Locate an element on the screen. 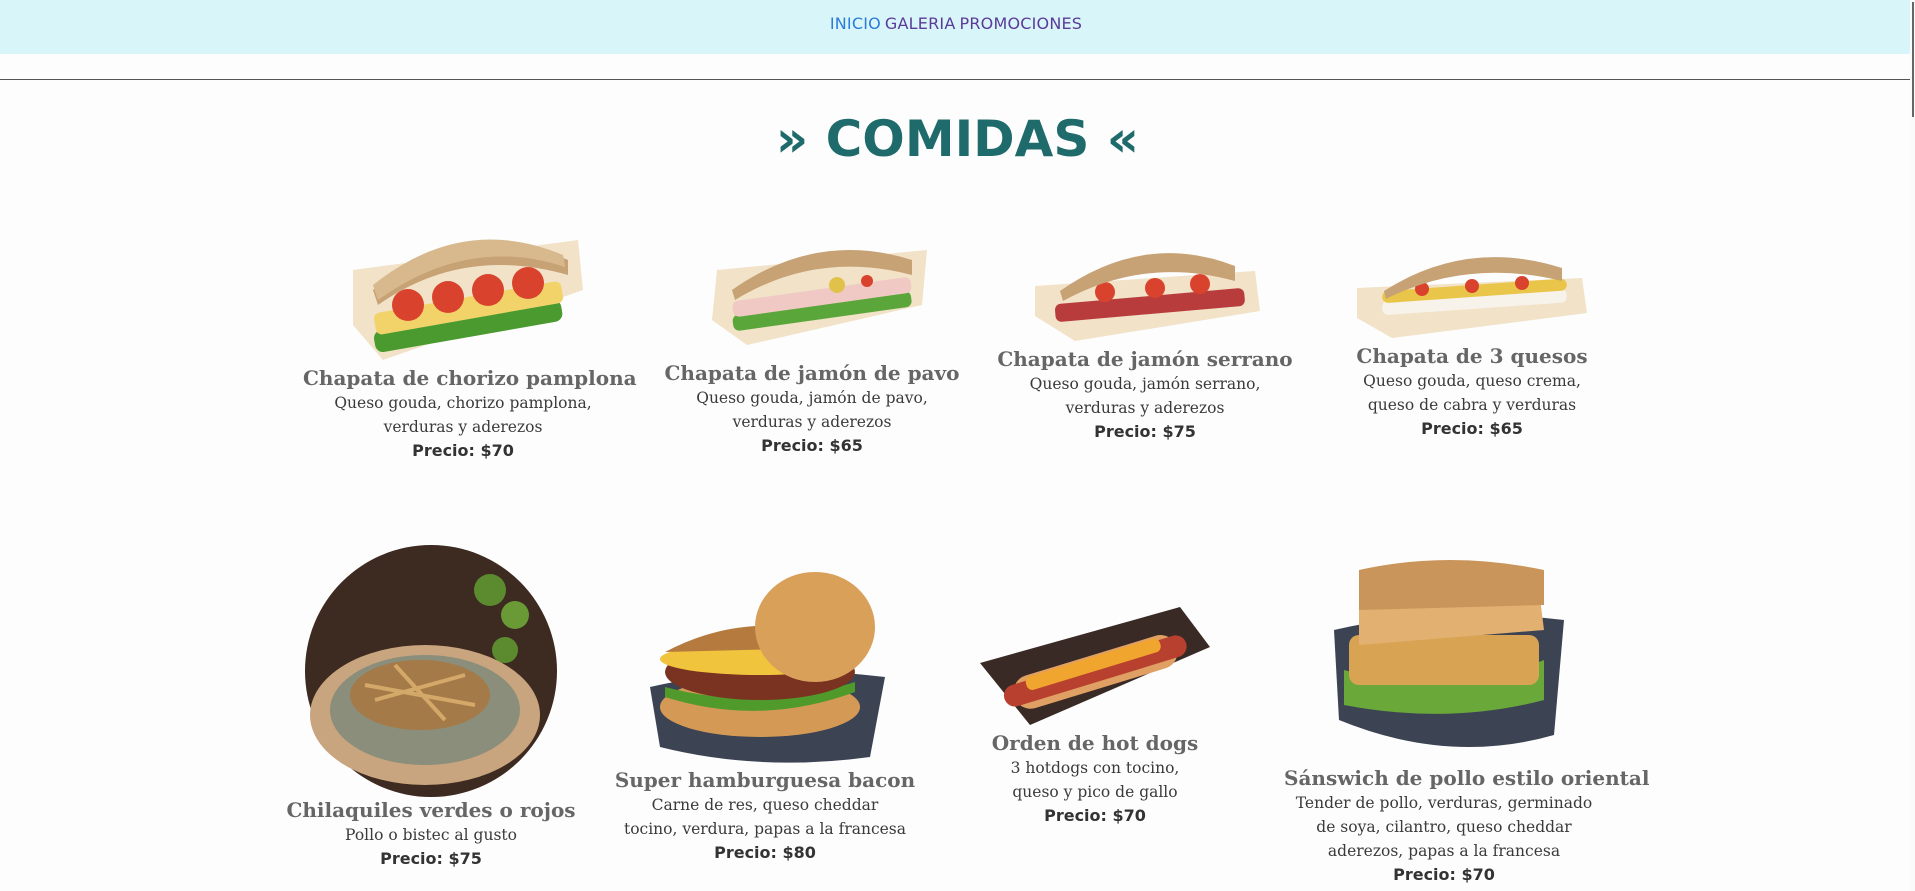 The width and height of the screenshot is (1915, 891). hot-dogs-image is located at coordinates (1095, 666).